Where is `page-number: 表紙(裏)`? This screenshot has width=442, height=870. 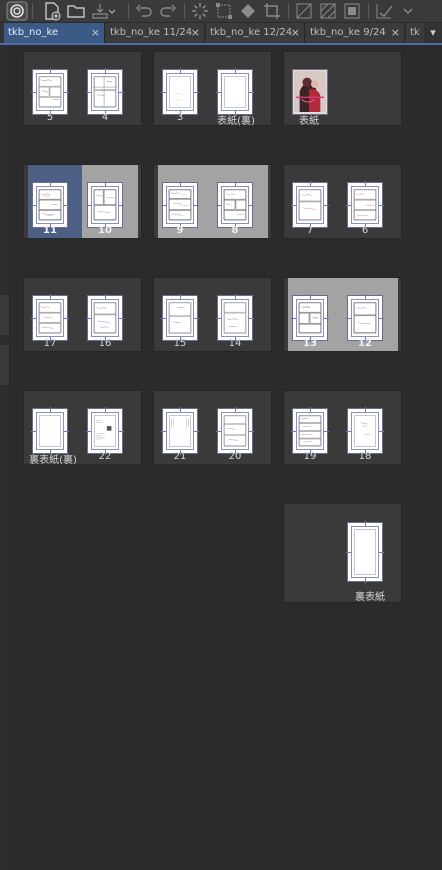 page-number: 表紙(裏) is located at coordinates (236, 121).